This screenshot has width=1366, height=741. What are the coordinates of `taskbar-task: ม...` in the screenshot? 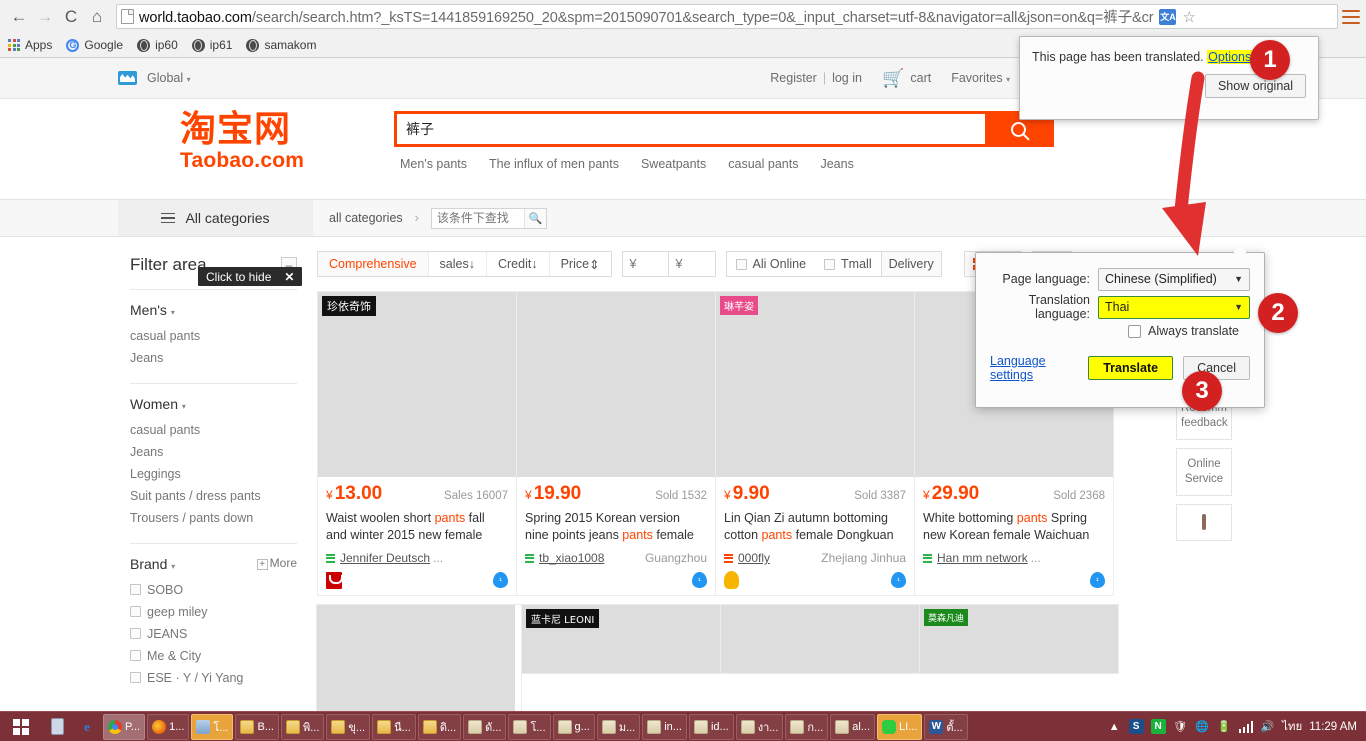 It's located at (618, 726).